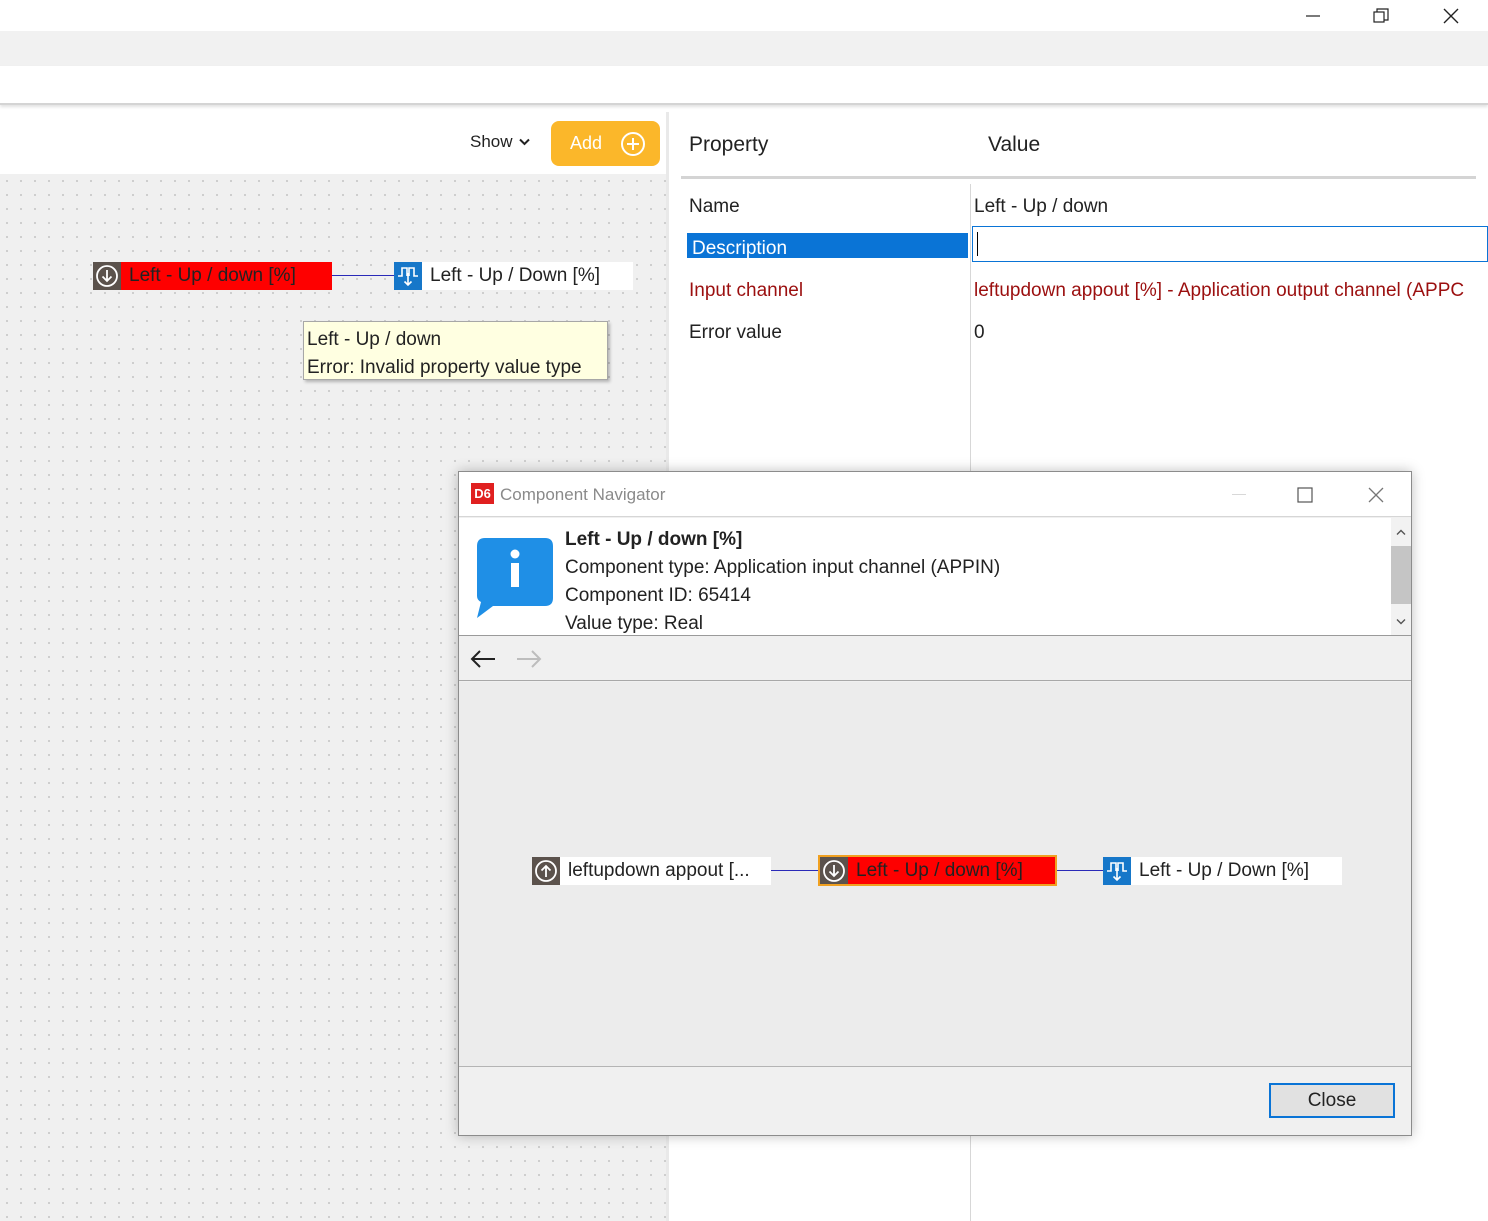 The width and height of the screenshot is (1488, 1221). What do you see at coordinates (586, 143) in the screenshot?
I see `add-label: Add` at bounding box center [586, 143].